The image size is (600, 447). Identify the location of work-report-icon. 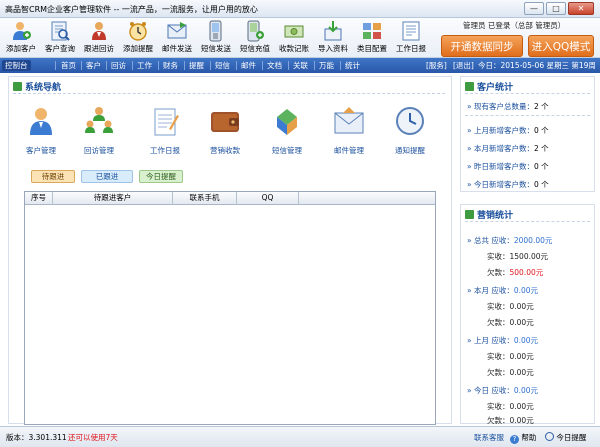
(166, 122).